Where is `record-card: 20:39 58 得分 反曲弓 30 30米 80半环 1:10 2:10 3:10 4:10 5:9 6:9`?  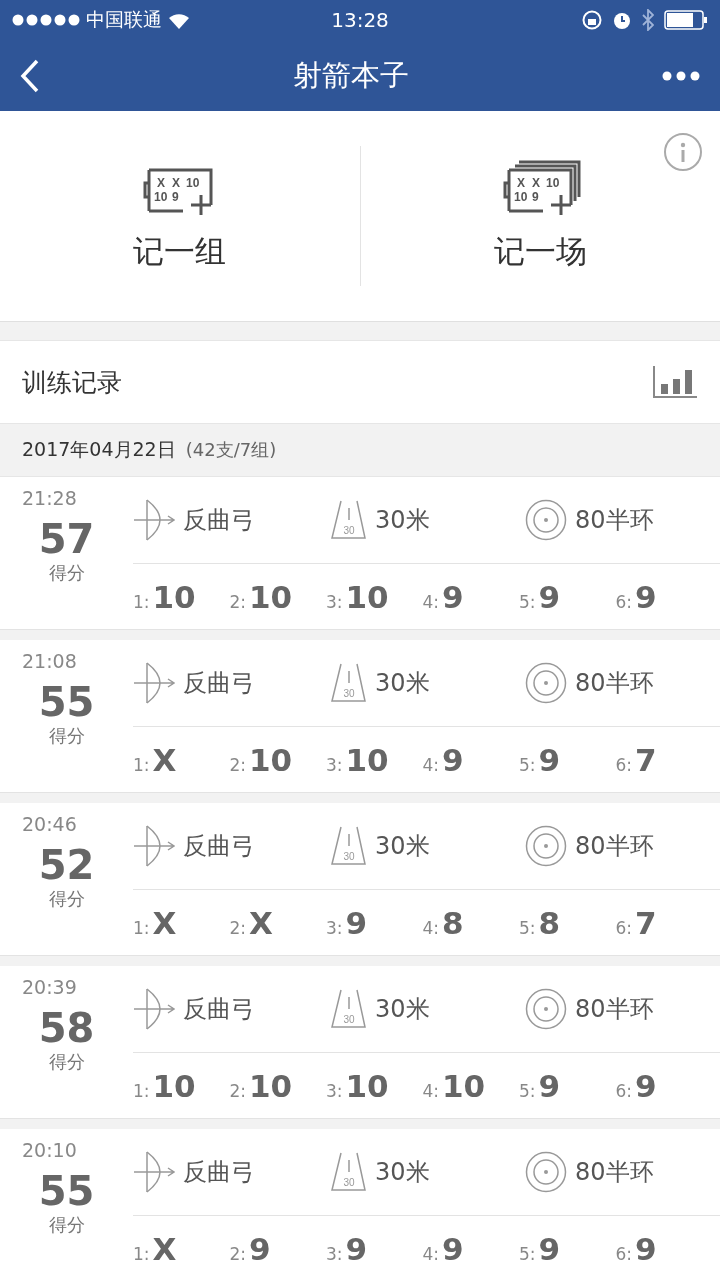 record-card: 20:39 58 得分 反曲弓 30 30米 80半环 1:10 2:10 3:10 4:10 5:9 6:9 is located at coordinates (360, 1042).